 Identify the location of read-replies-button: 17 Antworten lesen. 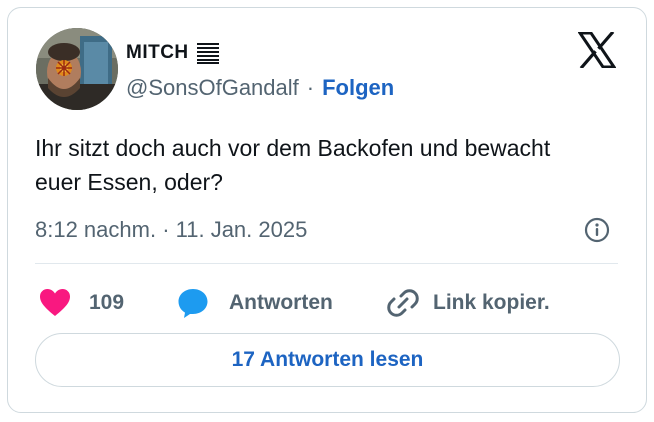
(327, 360).